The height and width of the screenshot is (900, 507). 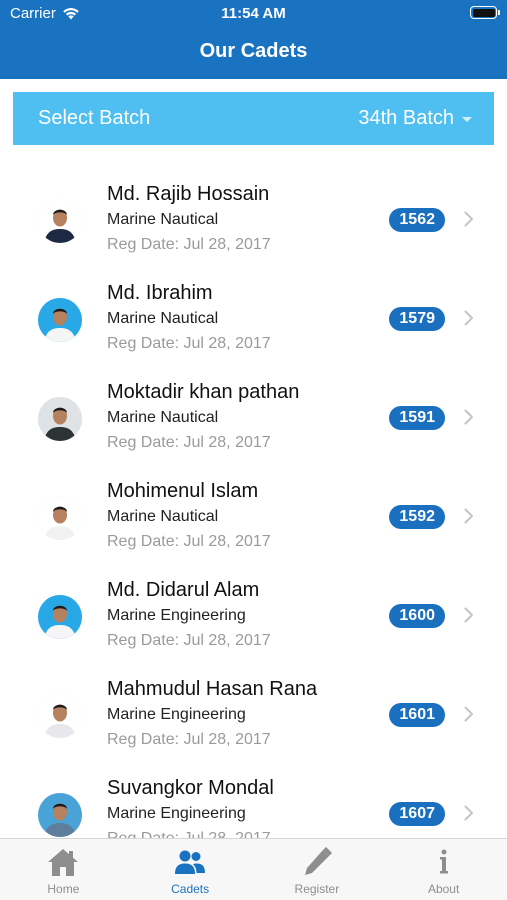 I want to click on tab-about: About, so click(x=443, y=869).